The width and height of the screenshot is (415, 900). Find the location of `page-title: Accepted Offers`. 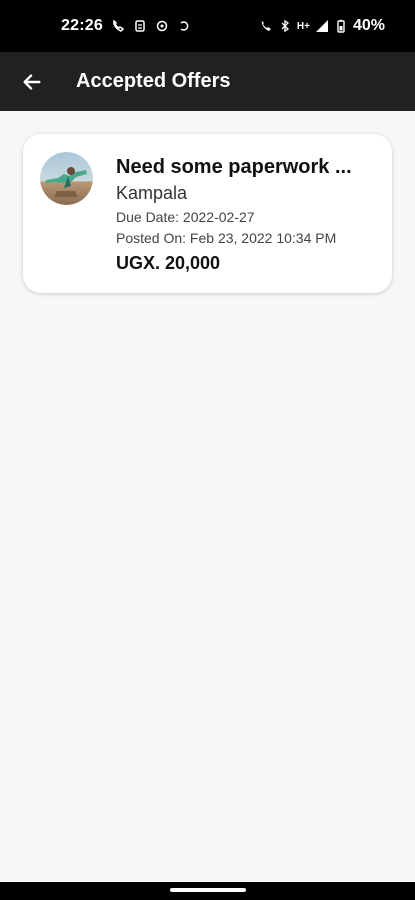

page-title: Accepted Offers is located at coordinates (153, 81).